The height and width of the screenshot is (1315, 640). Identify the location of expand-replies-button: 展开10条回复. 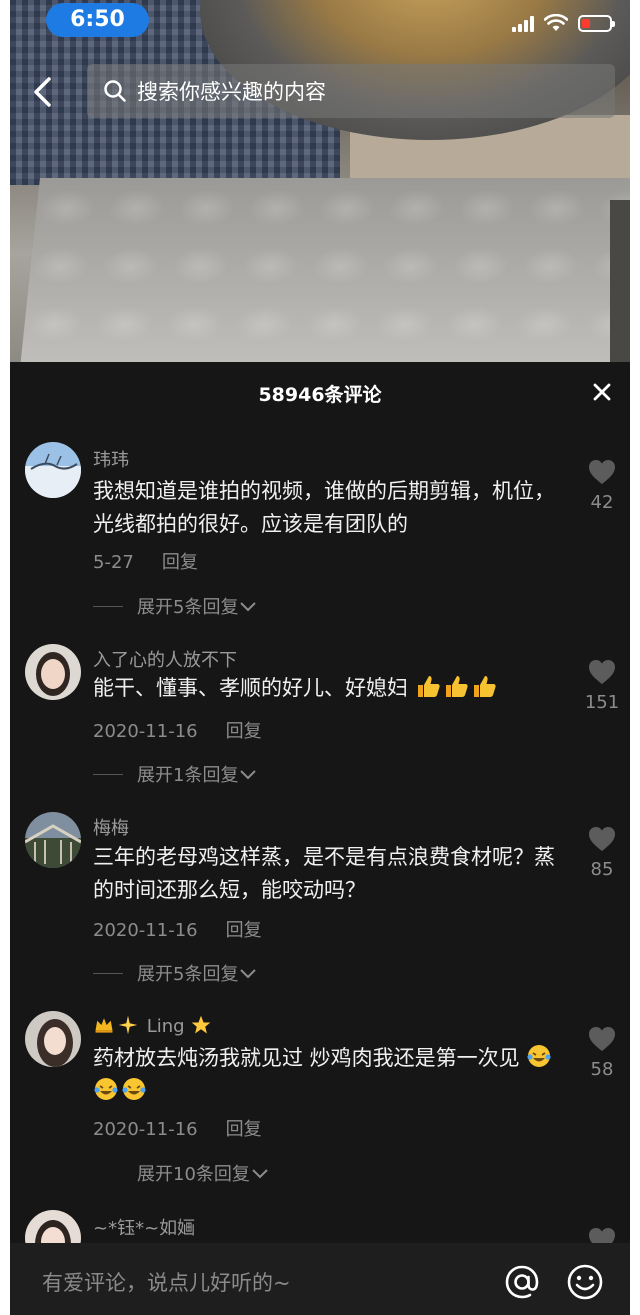
(181, 1173).